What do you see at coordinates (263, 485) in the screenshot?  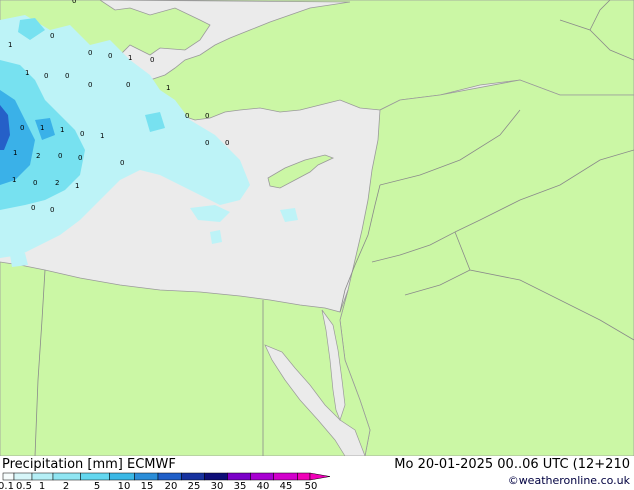 I see `legend-label: 40` at bounding box center [263, 485].